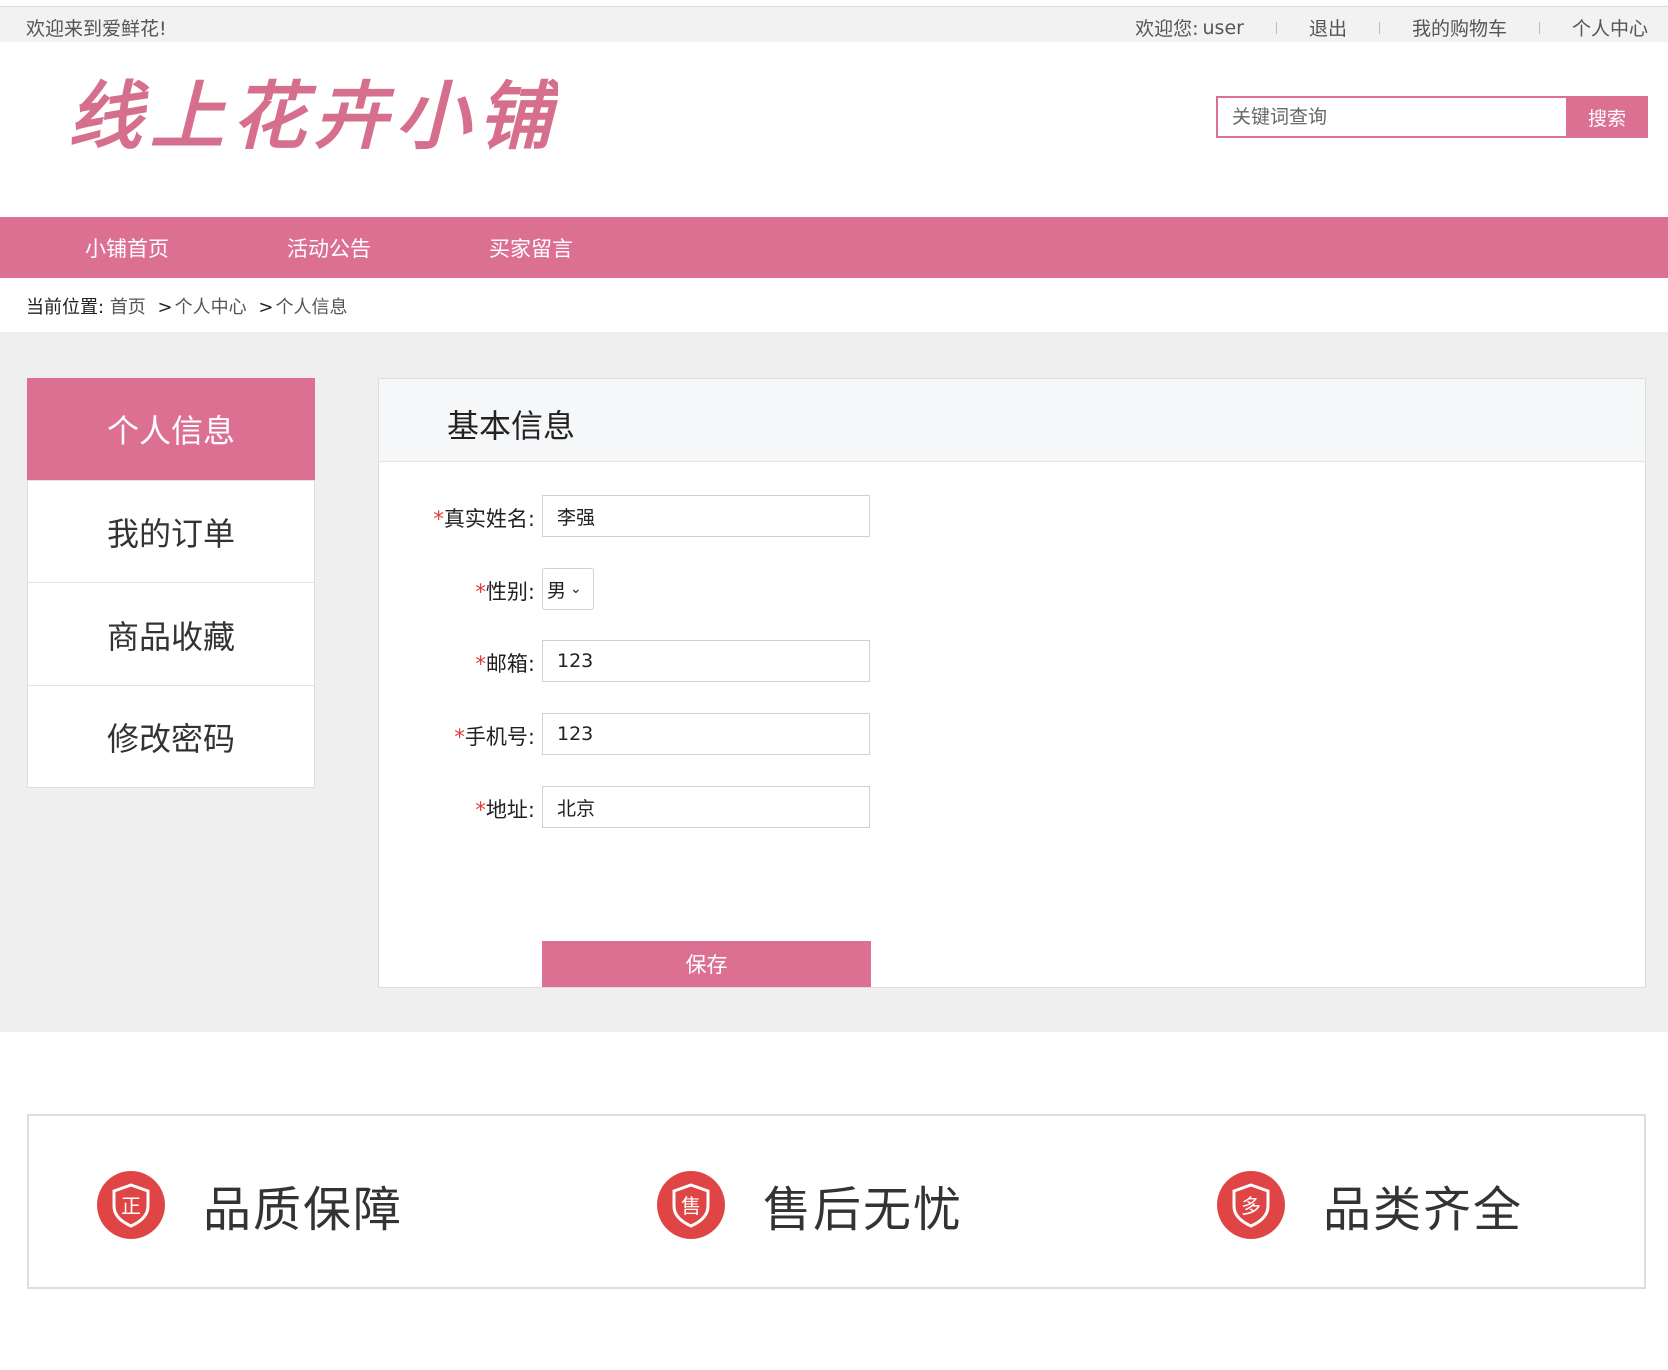 This screenshot has height=1370, width=1668. What do you see at coordinates (1610, 27) in the screenshot?
I see `profile-link: 个人中心` at bounding box center [1610, 27].